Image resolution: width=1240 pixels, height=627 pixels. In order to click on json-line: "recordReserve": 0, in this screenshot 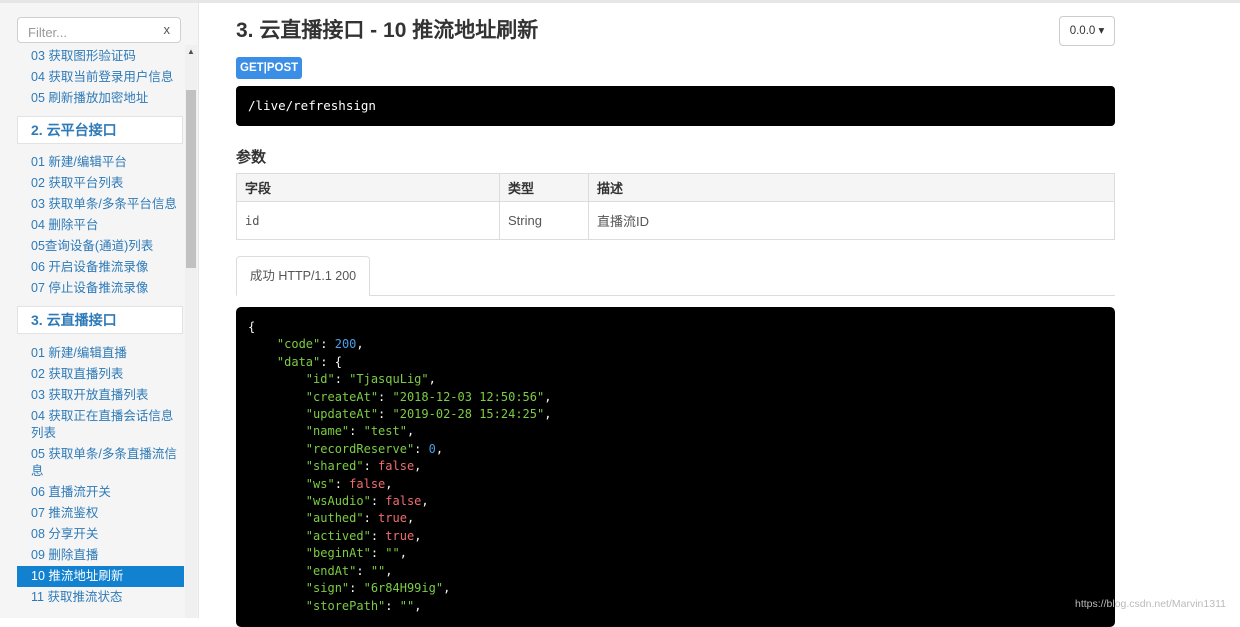, I will do `click(345, 449)`.